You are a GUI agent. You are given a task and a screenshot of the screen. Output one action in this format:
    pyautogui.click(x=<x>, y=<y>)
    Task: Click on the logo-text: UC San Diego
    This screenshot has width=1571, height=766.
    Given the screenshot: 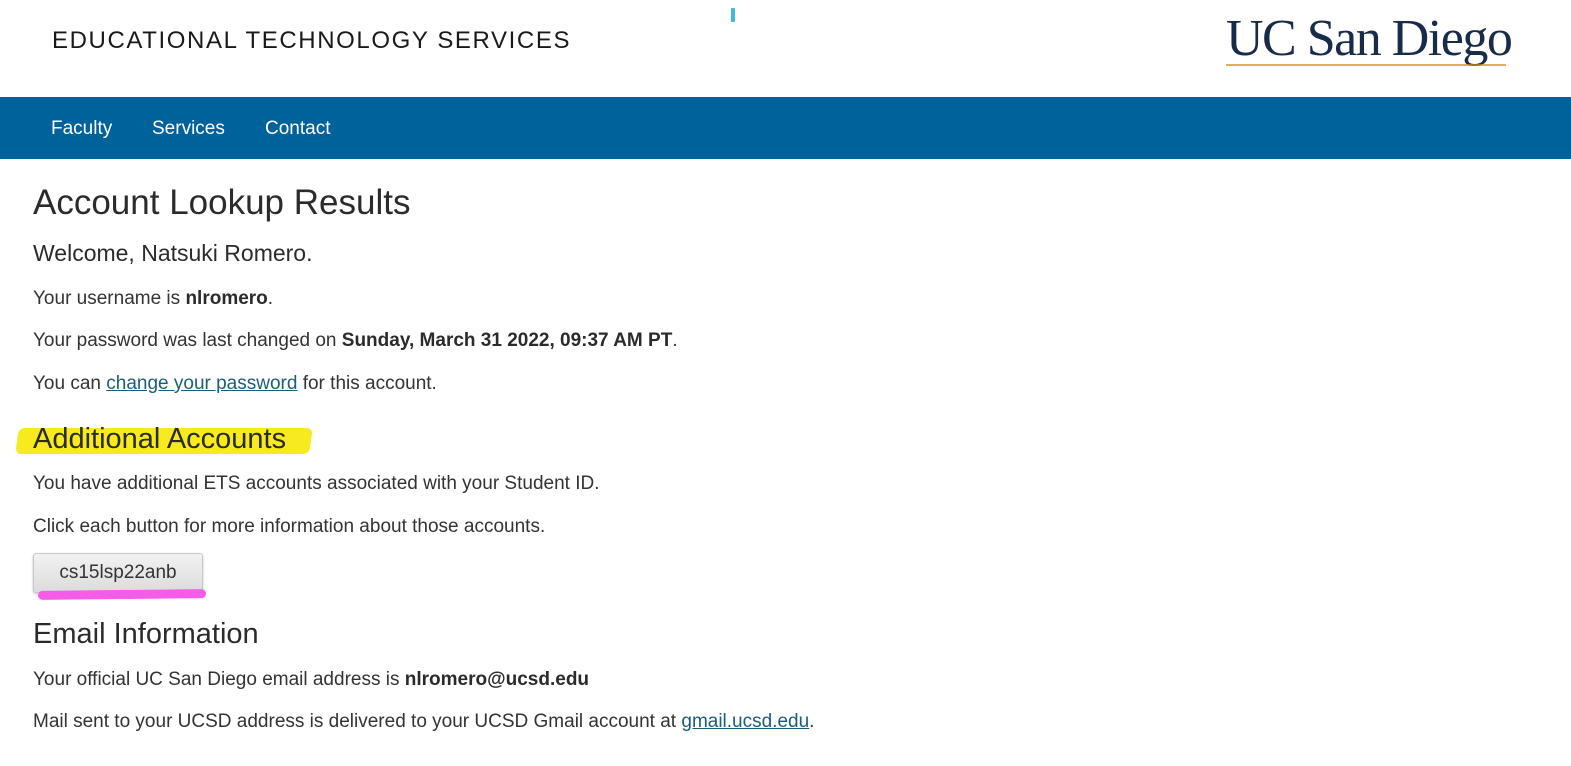 What is the action you would take?
    pyautogui.click(x=1369, y=38)
    